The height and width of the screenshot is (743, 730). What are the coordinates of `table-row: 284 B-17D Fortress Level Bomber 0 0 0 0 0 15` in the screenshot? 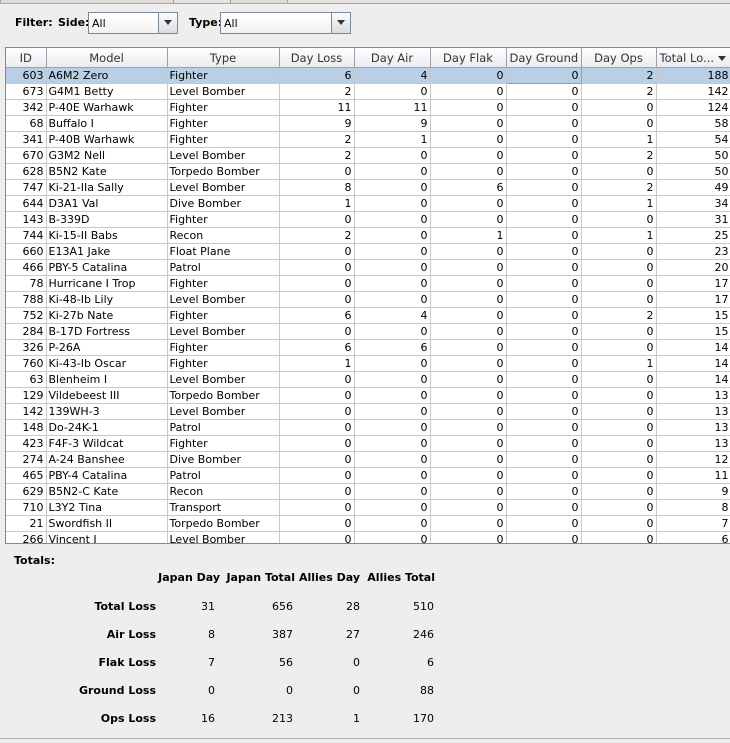 It's located at (368, 331).